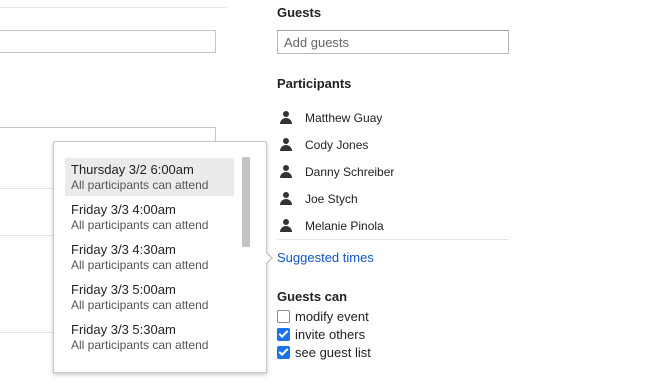 This screenshot has width=659, height=390. What do you see at coordinates (393, 42) in the screenshot?
I see `add-guests-input` at bounding box center [393, 42].